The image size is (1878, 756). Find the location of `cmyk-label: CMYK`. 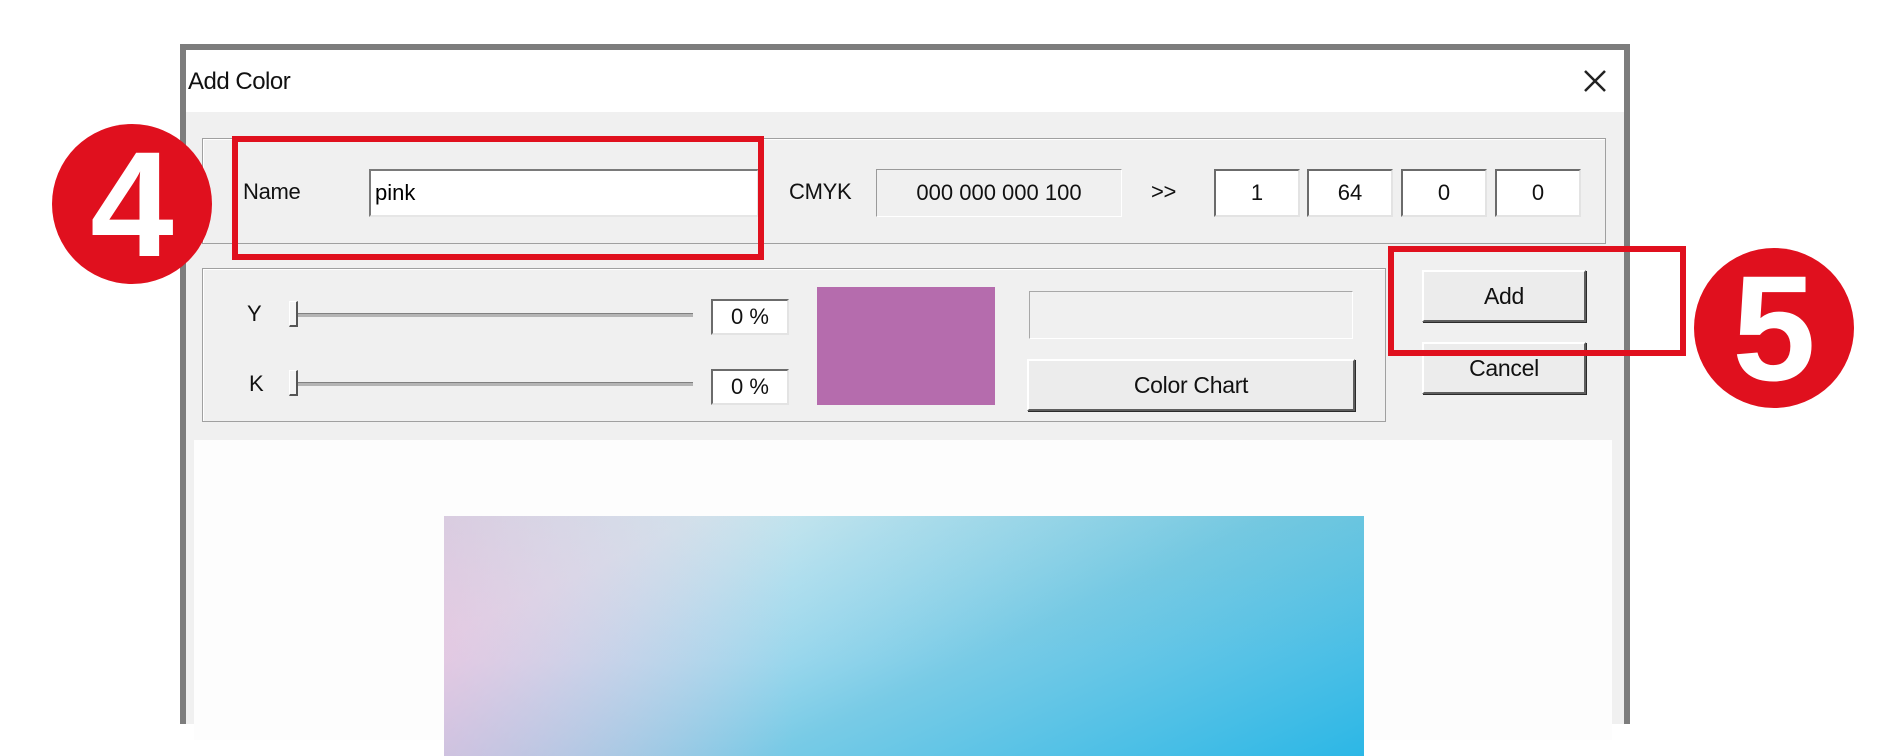

cmyk-label: CMYK is located at coordinates (820, 191).